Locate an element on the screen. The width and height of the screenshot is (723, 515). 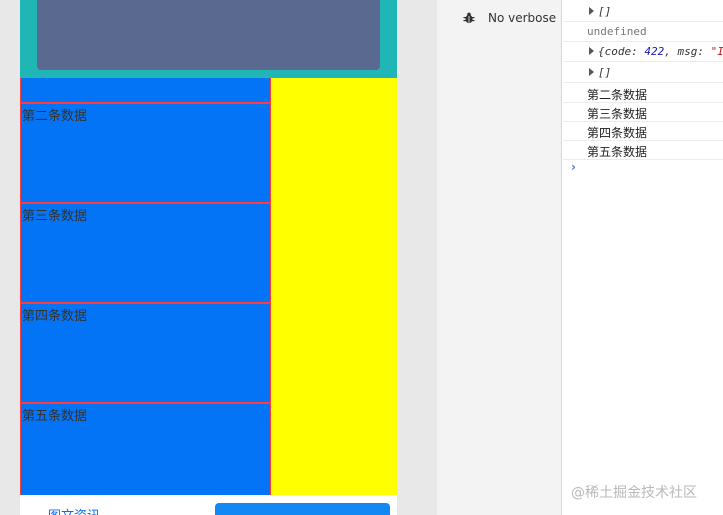
console-entry: undefined is located at coordinates (643, 32).